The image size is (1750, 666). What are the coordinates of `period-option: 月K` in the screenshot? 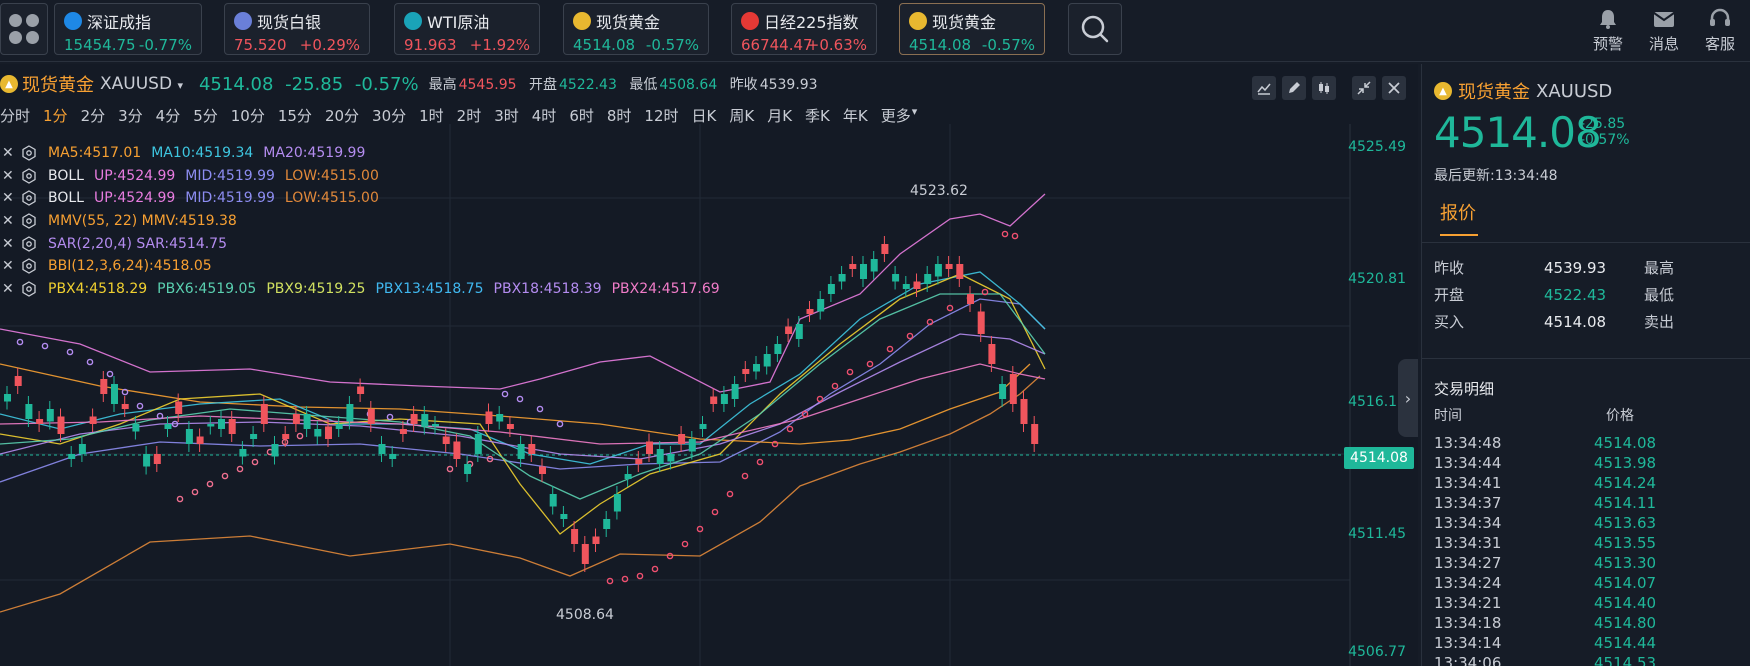 It's located at (779, 115).